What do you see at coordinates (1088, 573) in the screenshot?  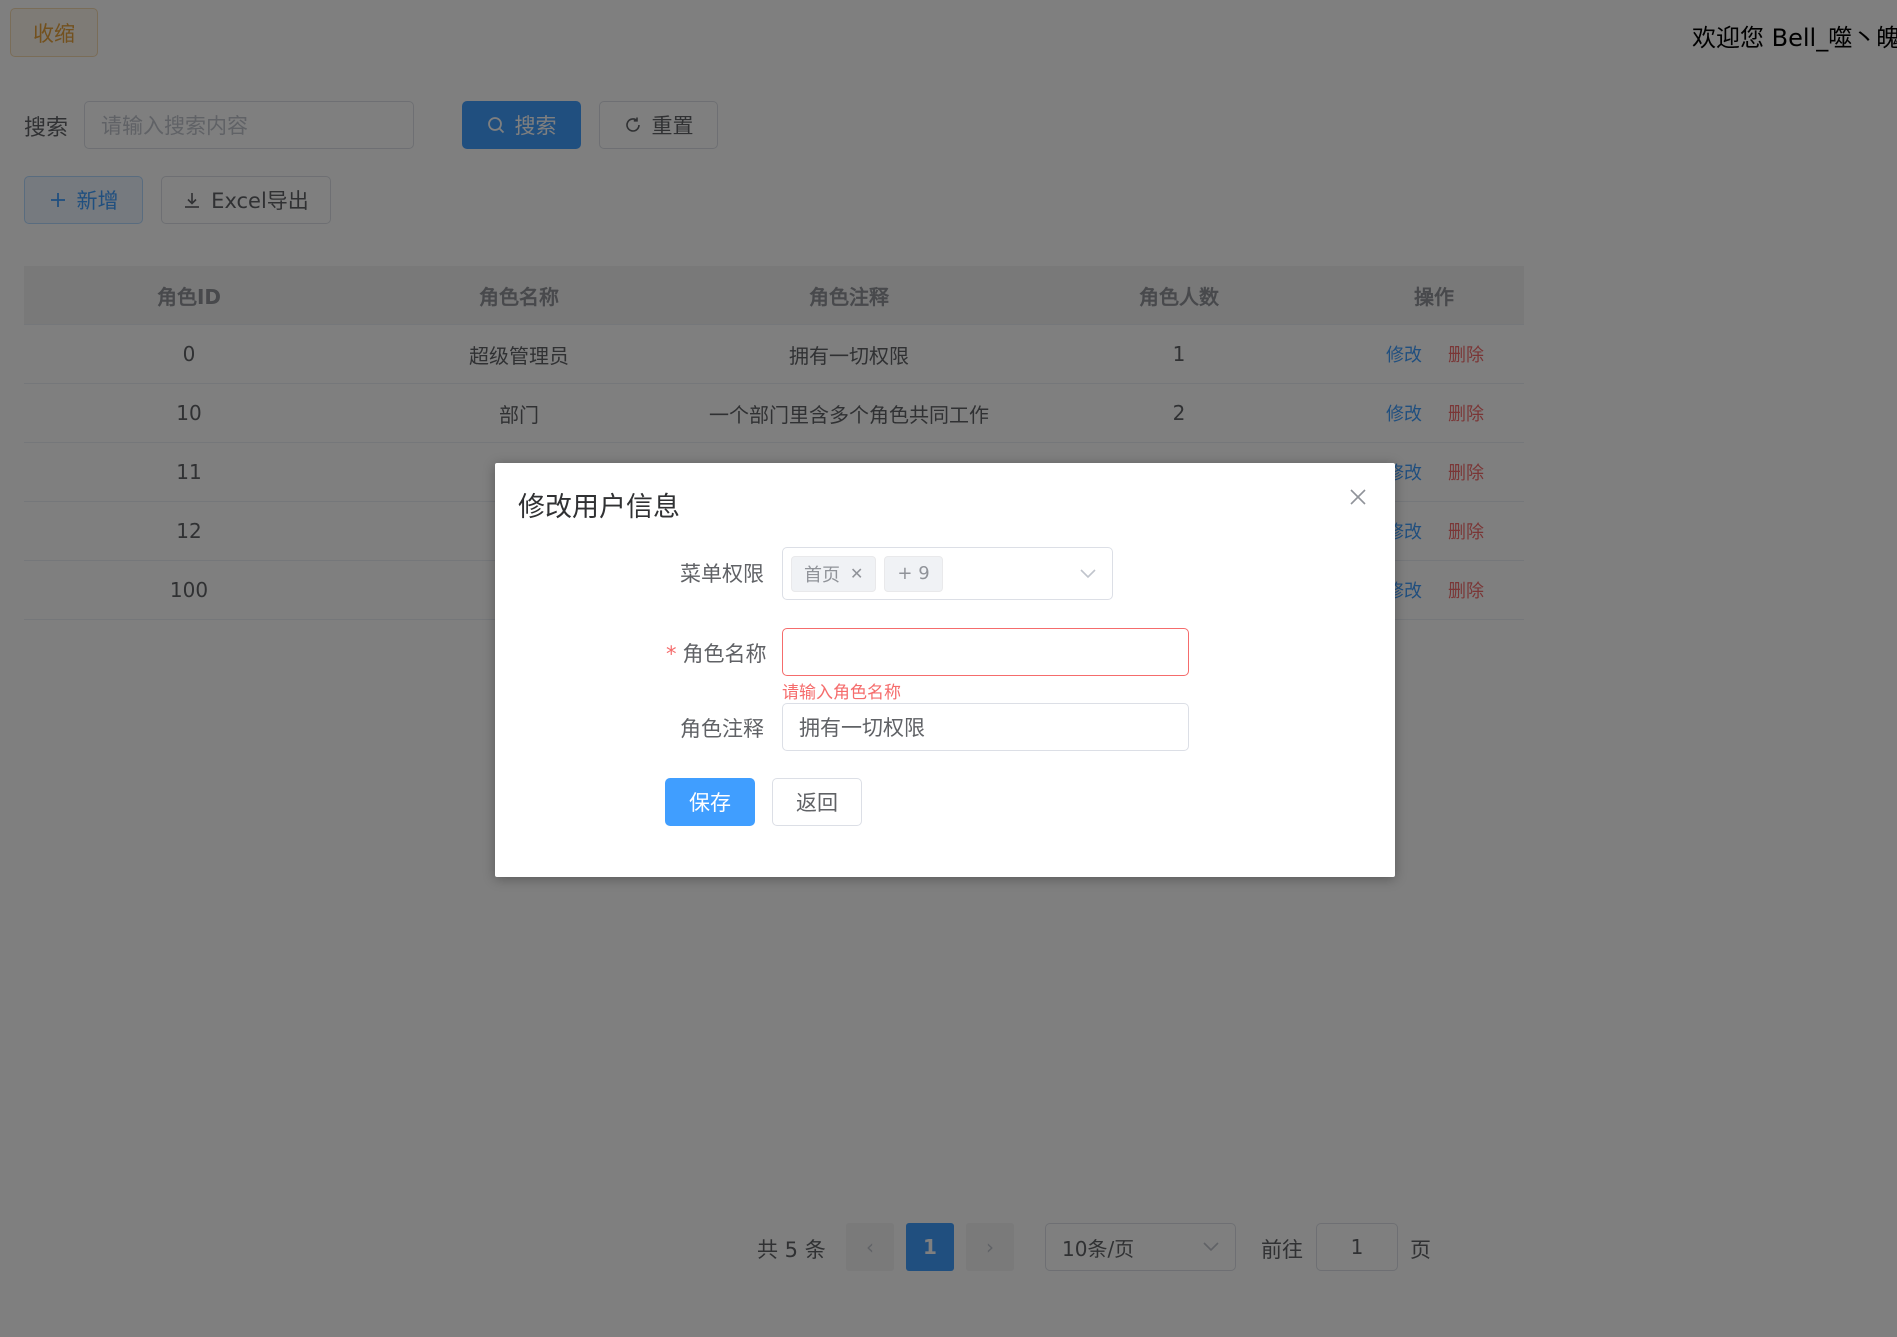 I see `chevron-down-icon` at bounding box center [1088, 573].